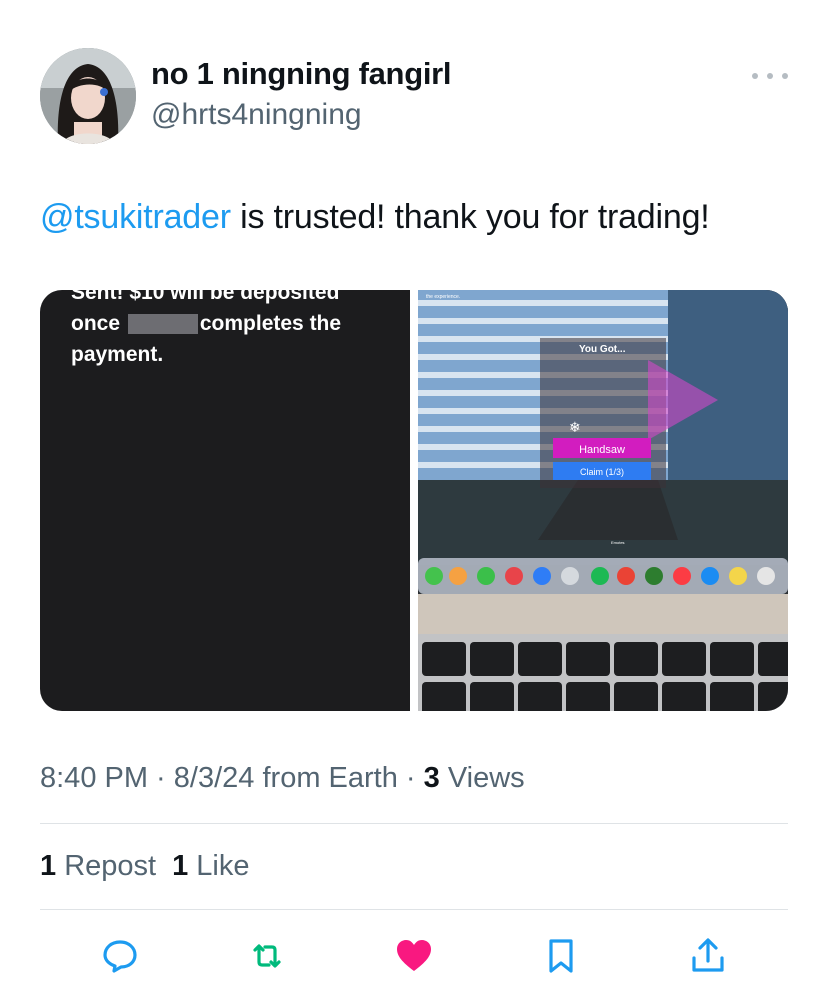 Image resolution: width=828 pixels, height=1008 pixels. What do you see at coordinates (135, 217) in the screenshot?
I see `mention-link: @tsukitrader` at bounding box center [135, 217].